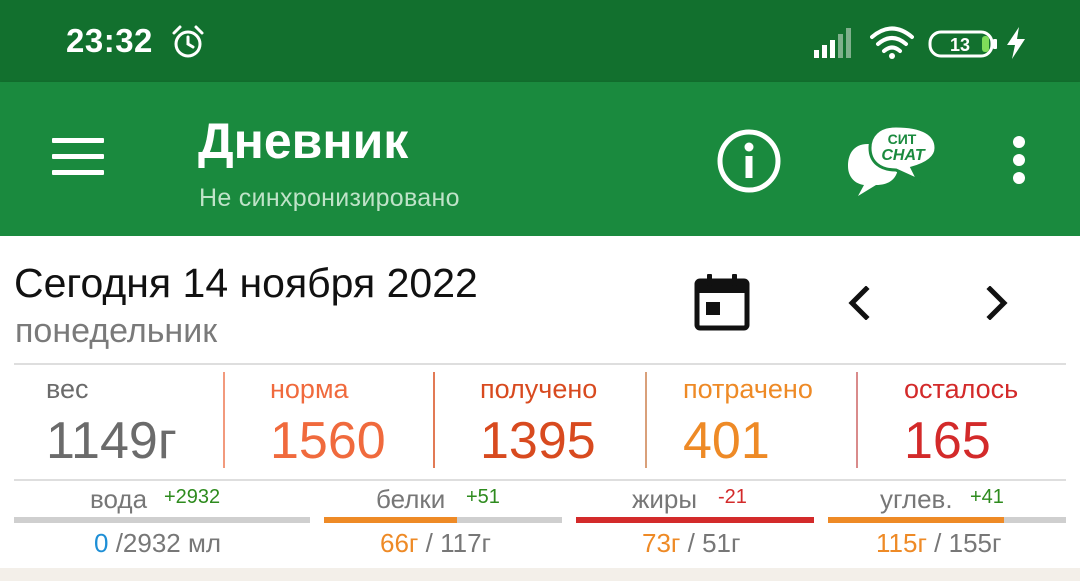 This screenshot has height=581, width=1080. I want to click on sync-status: Не синхронизировано, so click(329, 198).